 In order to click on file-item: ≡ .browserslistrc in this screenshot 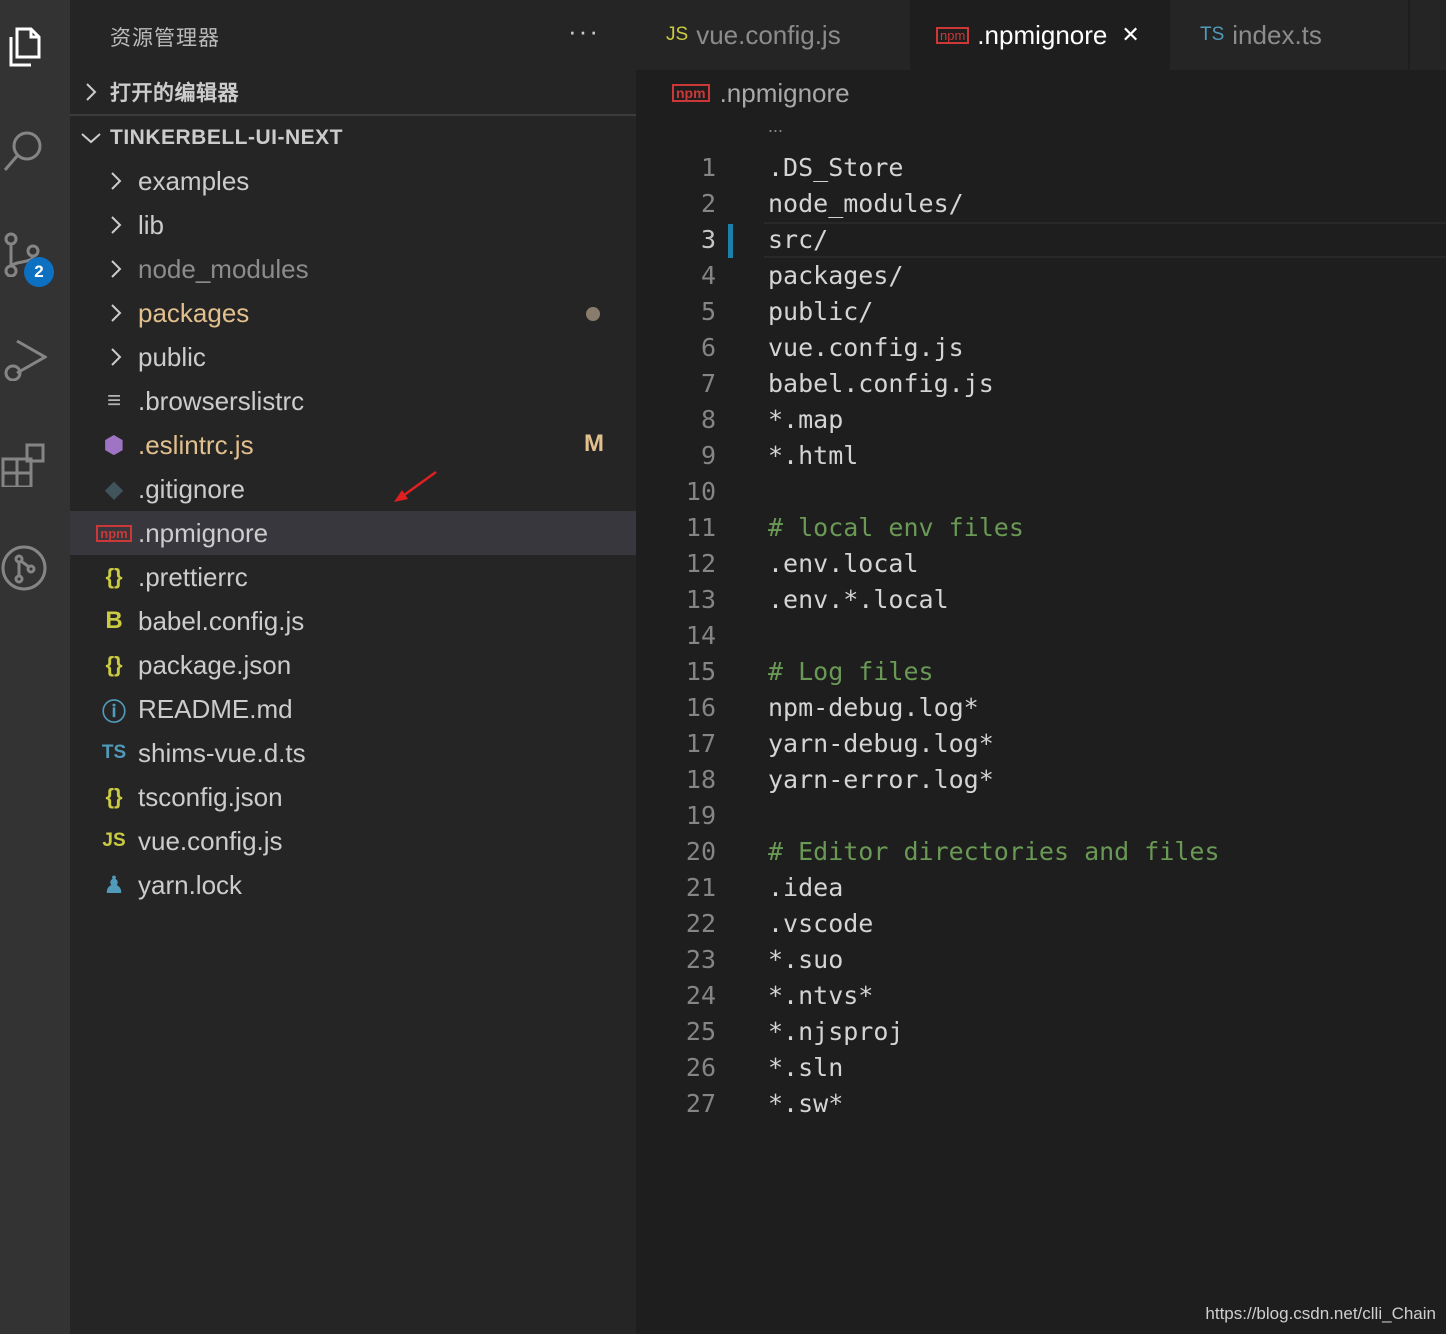, I will do `click(353, 401)`.